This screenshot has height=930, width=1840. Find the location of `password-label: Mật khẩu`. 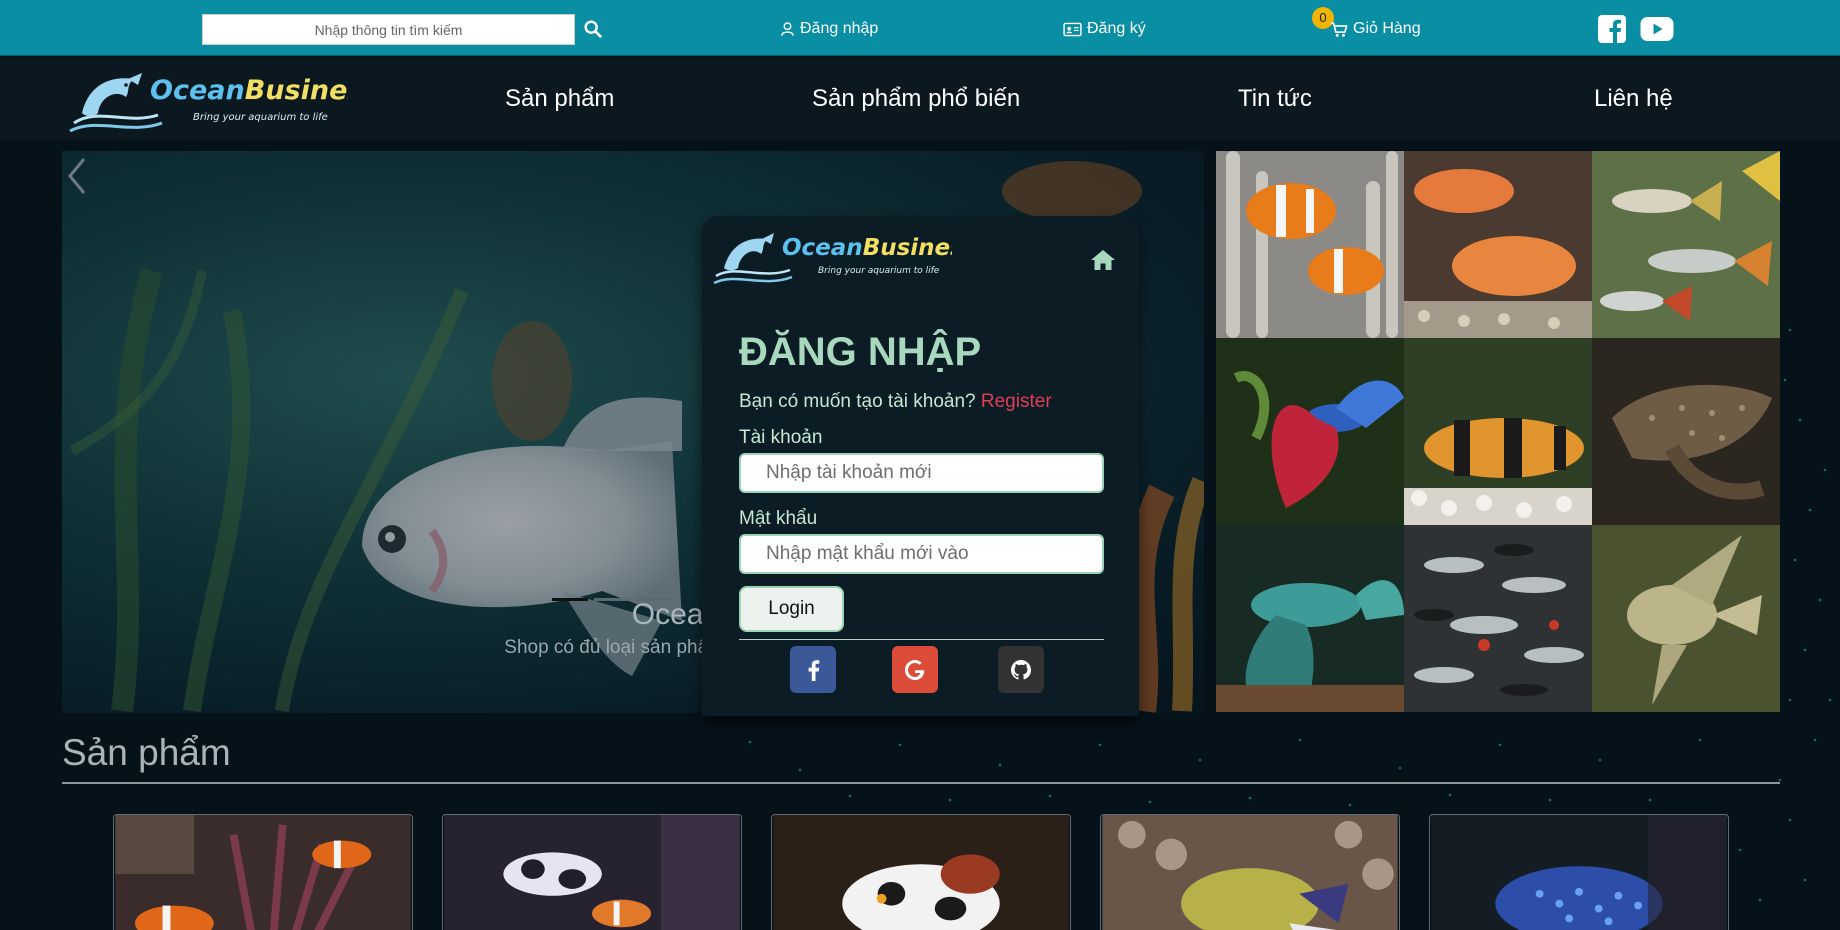

password-label: Mật khẩu is located at coordinates (778, 518).